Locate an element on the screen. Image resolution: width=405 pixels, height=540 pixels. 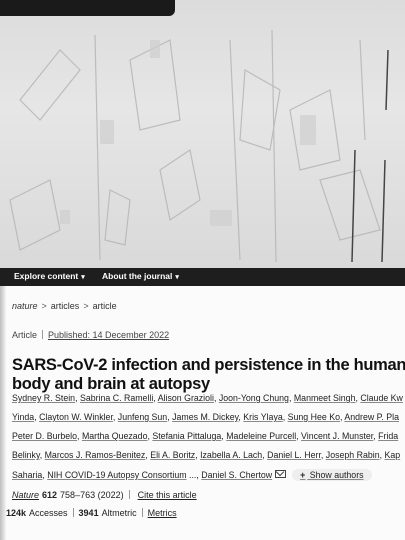
author-name: Marcos J. Ramos-Benitez is located at coordinates (95, 455).